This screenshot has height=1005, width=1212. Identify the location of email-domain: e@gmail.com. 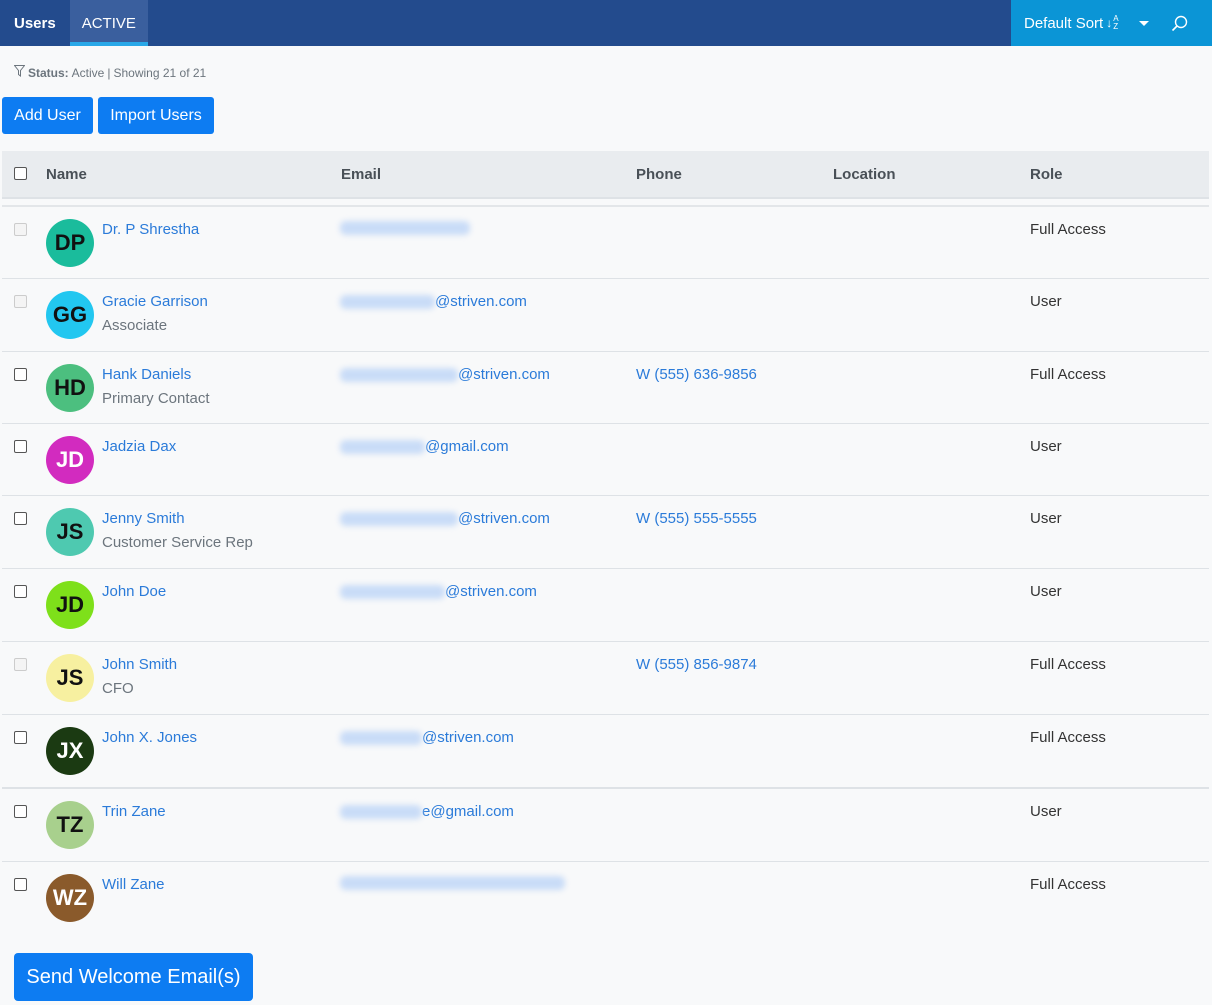
(468, 811).